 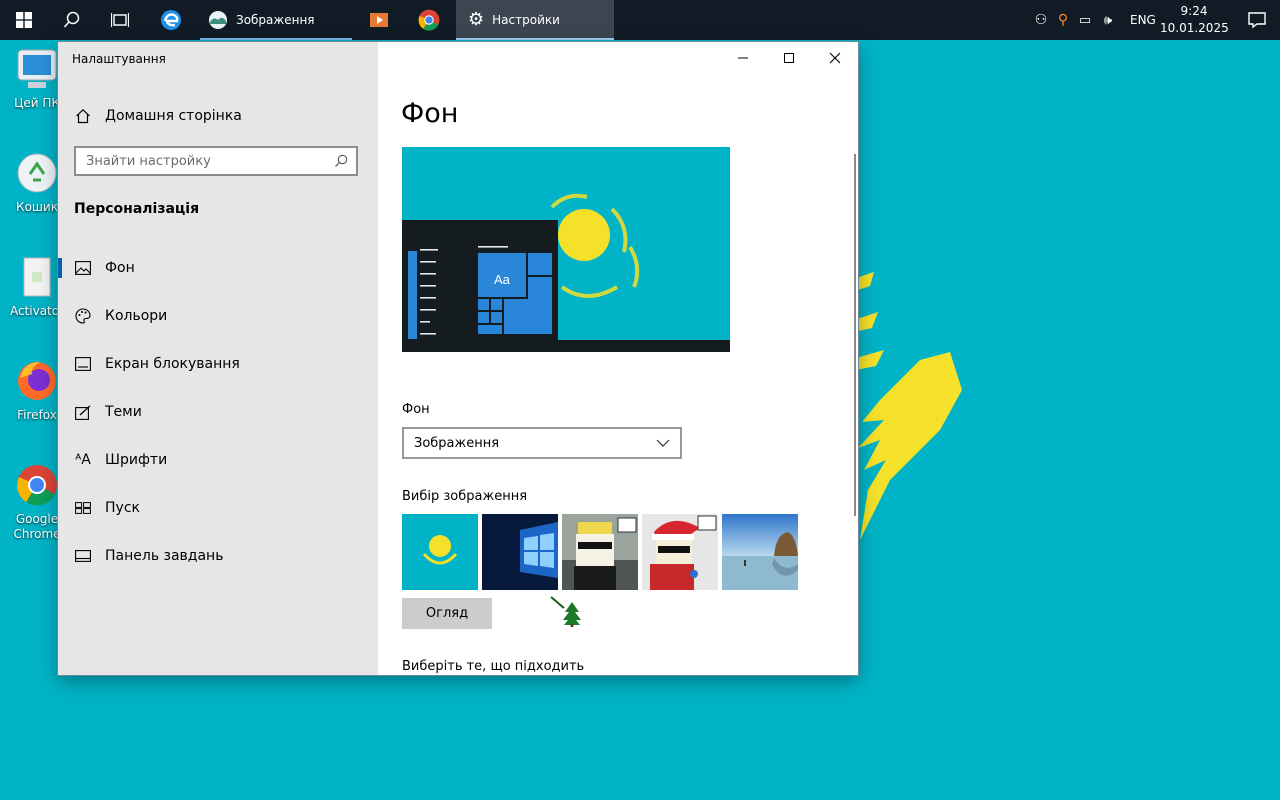 I want to click on picture-thumbnails, so click(x=600, y=552).